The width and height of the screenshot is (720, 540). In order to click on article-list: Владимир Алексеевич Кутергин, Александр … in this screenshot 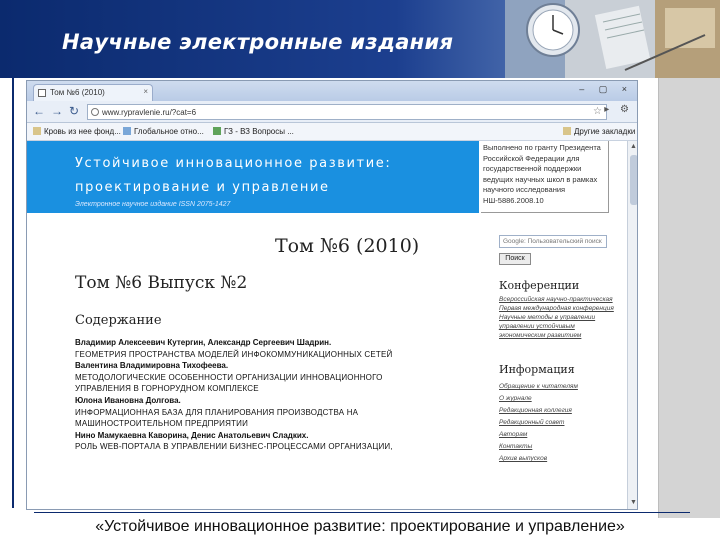, I will do `click(255, 395)`.